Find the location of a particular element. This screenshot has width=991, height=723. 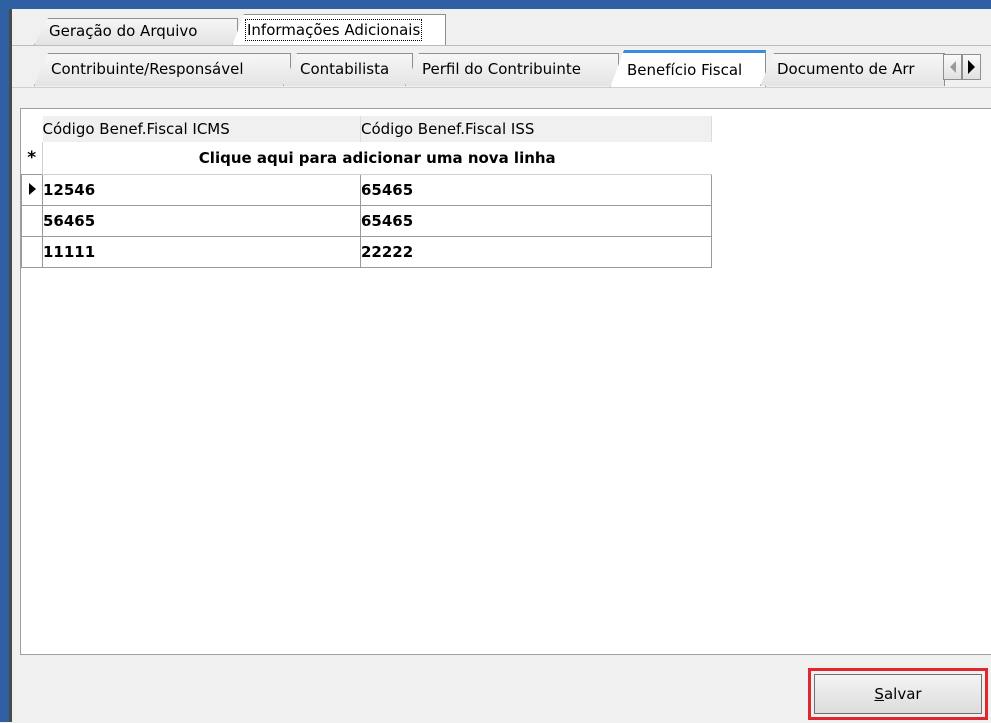

window-frame-left is located at coordinates (4, 361).